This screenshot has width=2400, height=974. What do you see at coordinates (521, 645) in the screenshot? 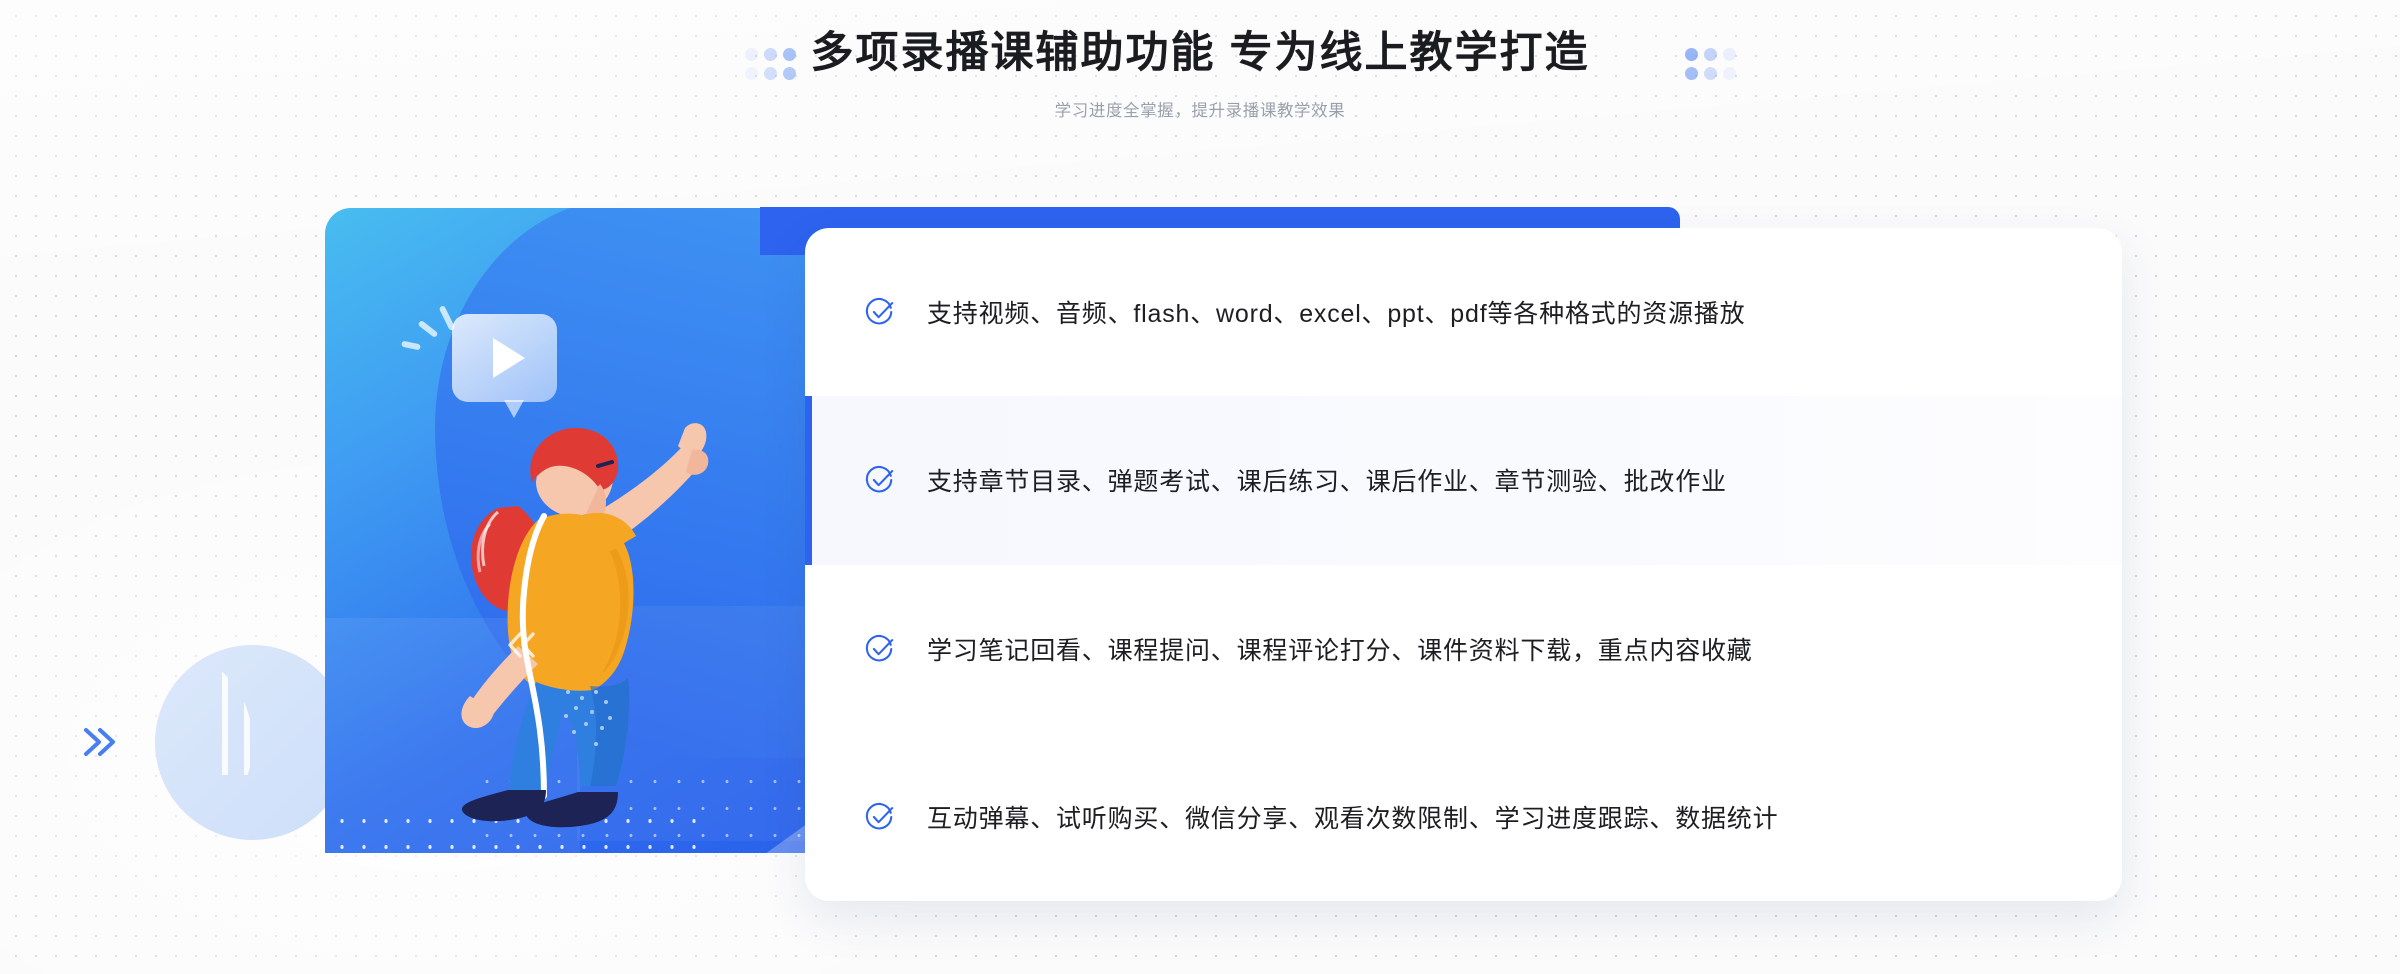
I see `chevron-double-left-icon` at bounding box center [521, 645].